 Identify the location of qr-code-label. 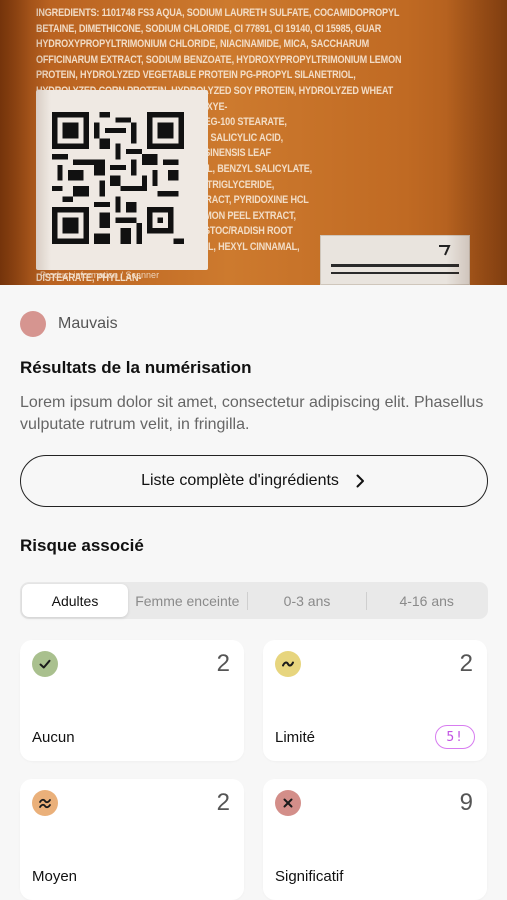
(122, 180).